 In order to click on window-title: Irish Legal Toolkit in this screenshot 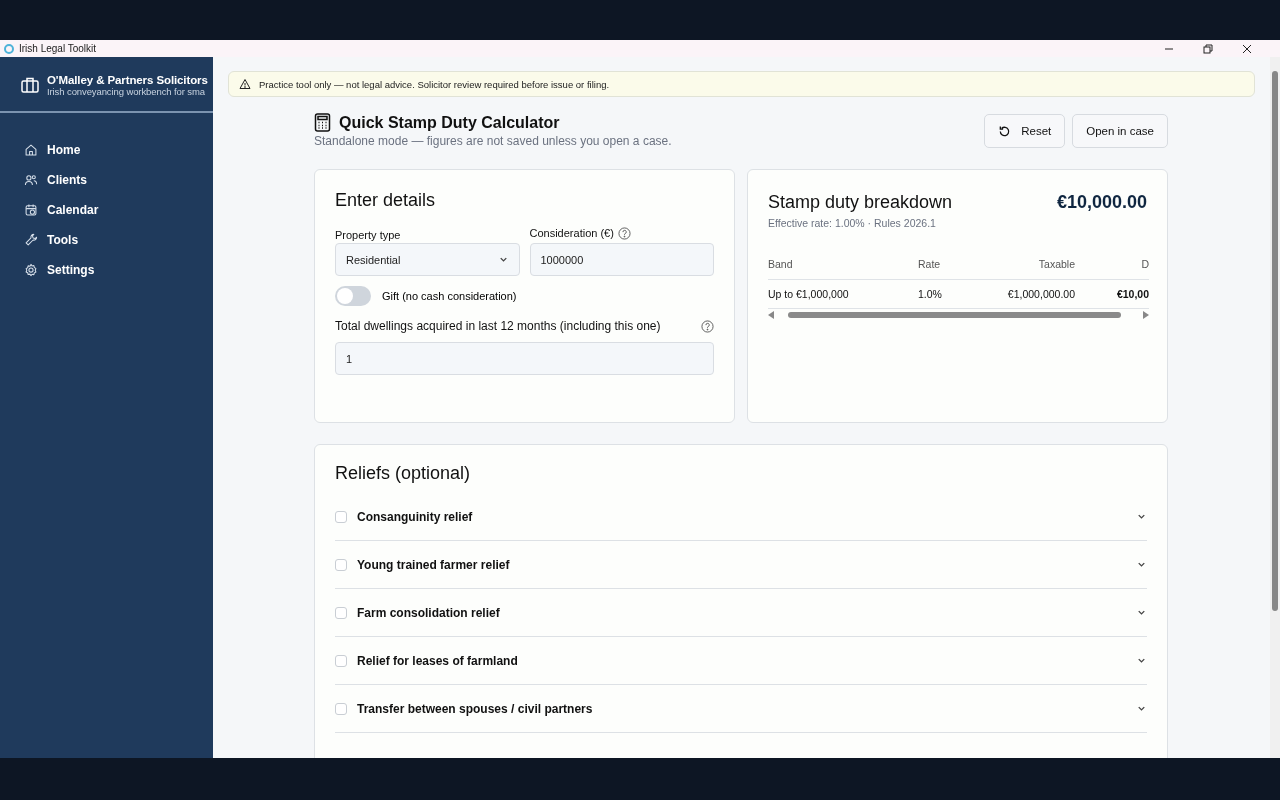, I will do `click(58, 48)`.